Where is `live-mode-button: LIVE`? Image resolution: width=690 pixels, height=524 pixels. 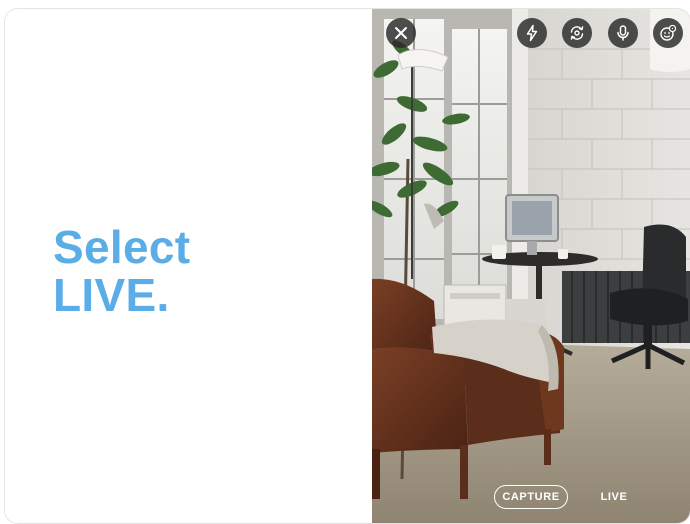
live-mode-button: LIVE is located at coordinates (614, 497).